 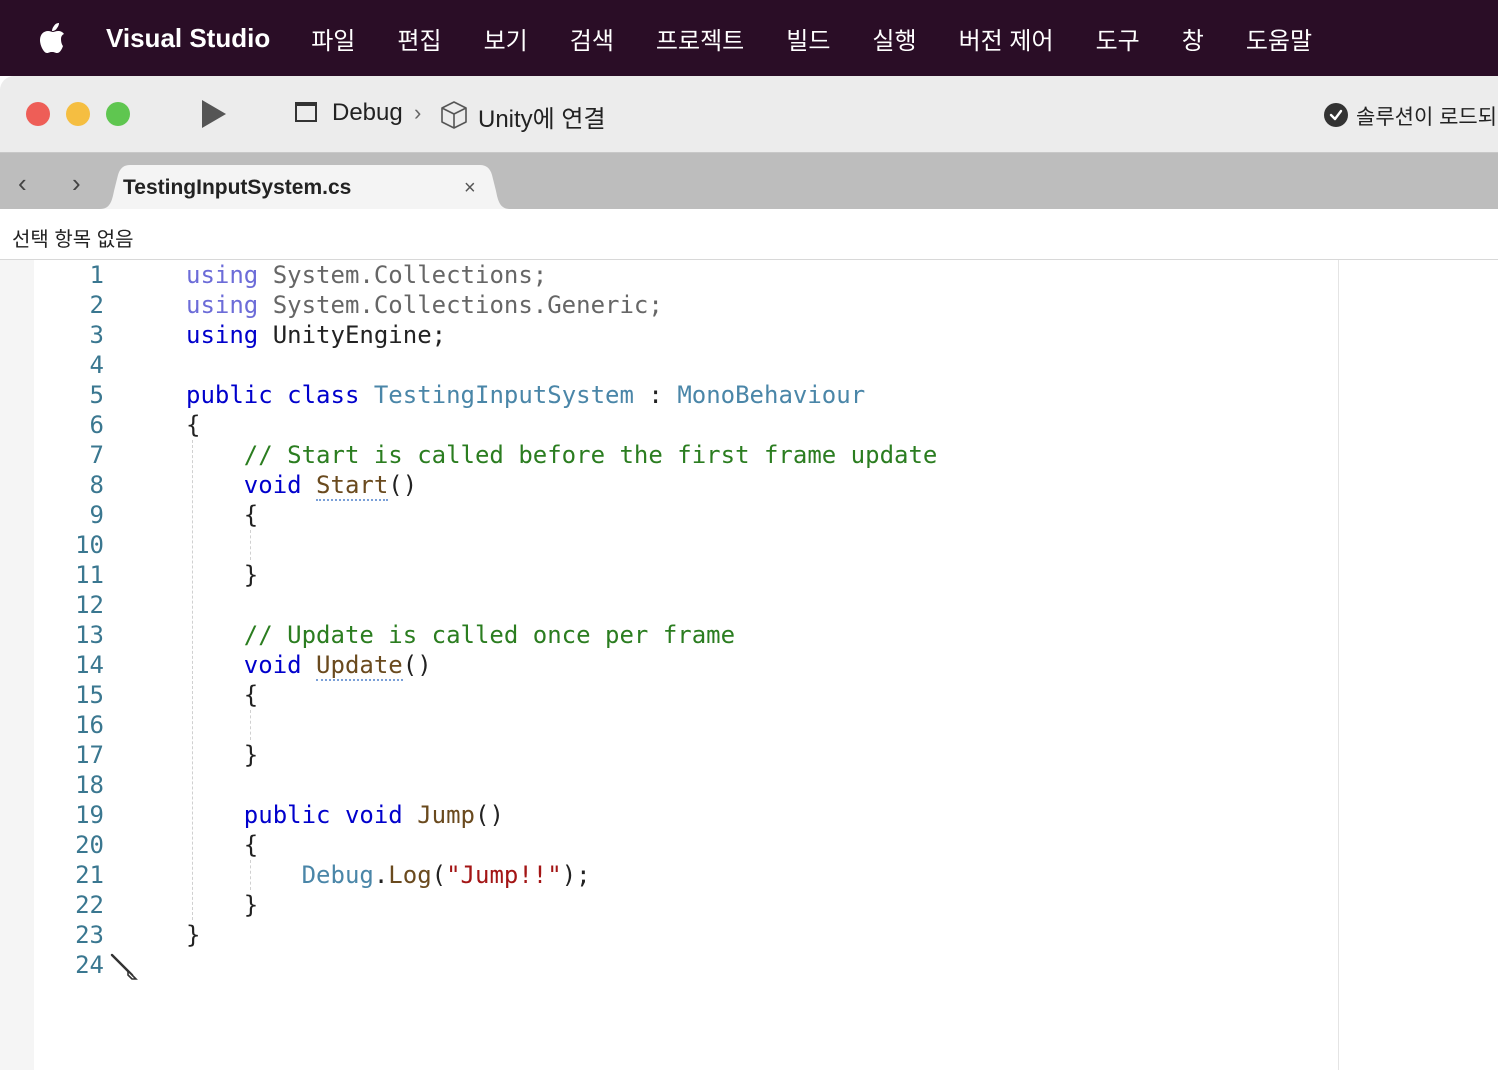 I want to click on line-number: 10, so click(x=89, y=545).